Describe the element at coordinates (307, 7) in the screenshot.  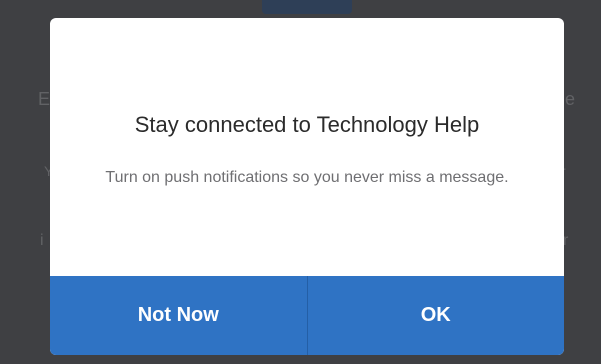
I see `background-header-button` at that location.